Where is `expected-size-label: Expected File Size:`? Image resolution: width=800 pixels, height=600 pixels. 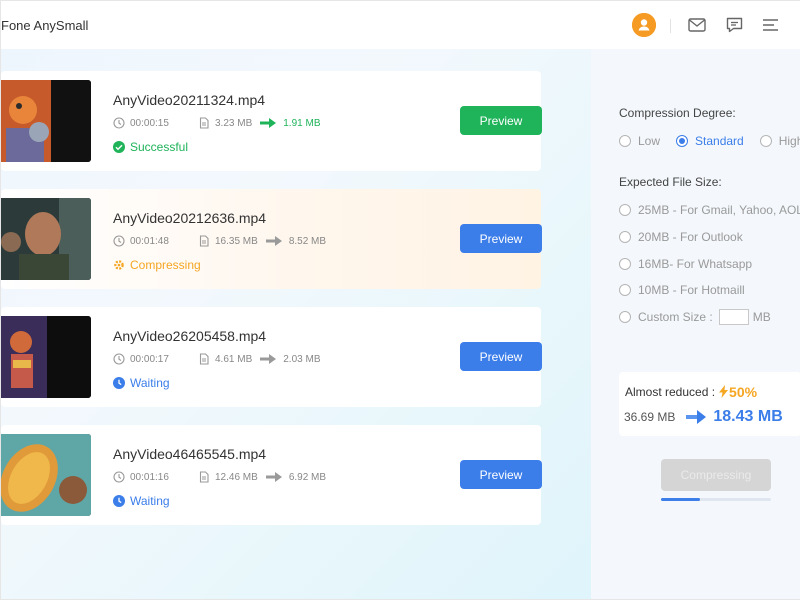
expected-size-label: Expected File Size: is located at coordinates (670, 182).